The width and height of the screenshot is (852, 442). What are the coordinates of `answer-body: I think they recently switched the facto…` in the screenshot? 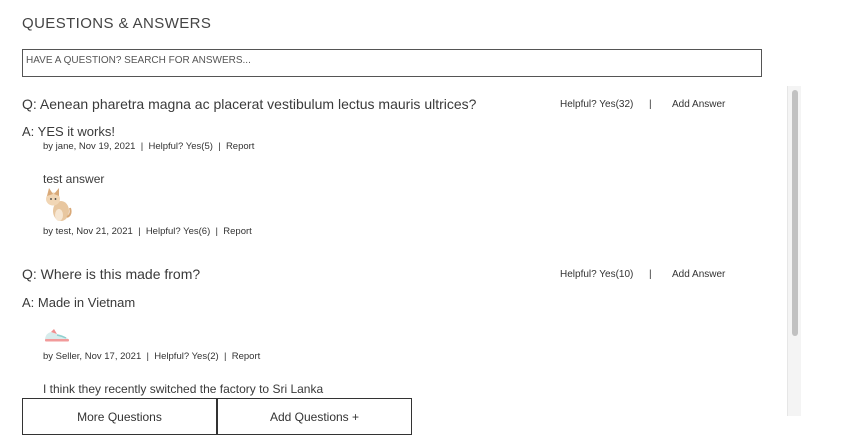 It's located at (183, 389).